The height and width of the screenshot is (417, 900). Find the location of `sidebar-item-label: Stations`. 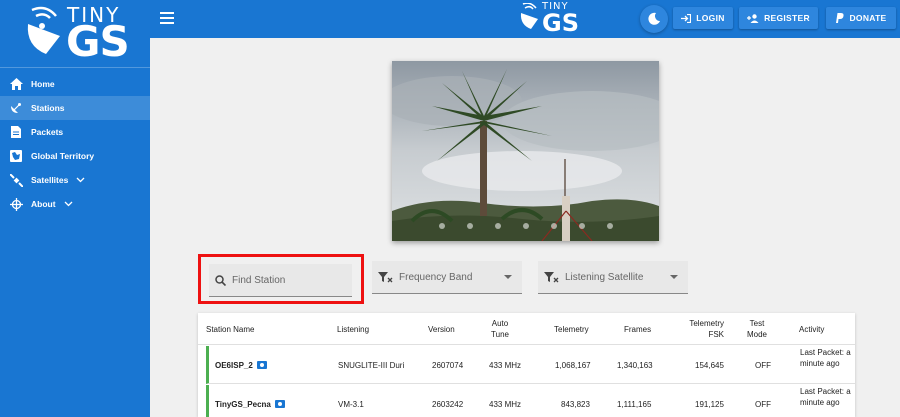

sidebar-item-label: Stations is located at coordinates (48, 108).